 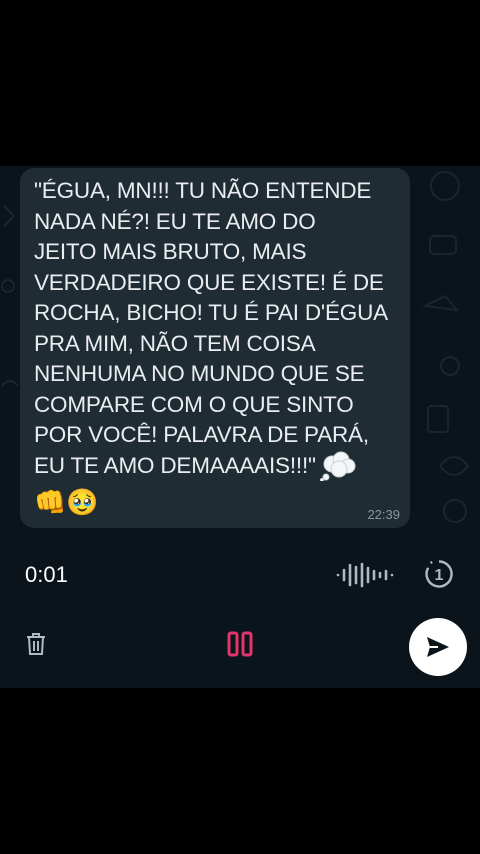 What do you see at coordinates (383, 514) in the screenshot?
I see `message-timestamp: 22:39` at bounding box center [383, 514].